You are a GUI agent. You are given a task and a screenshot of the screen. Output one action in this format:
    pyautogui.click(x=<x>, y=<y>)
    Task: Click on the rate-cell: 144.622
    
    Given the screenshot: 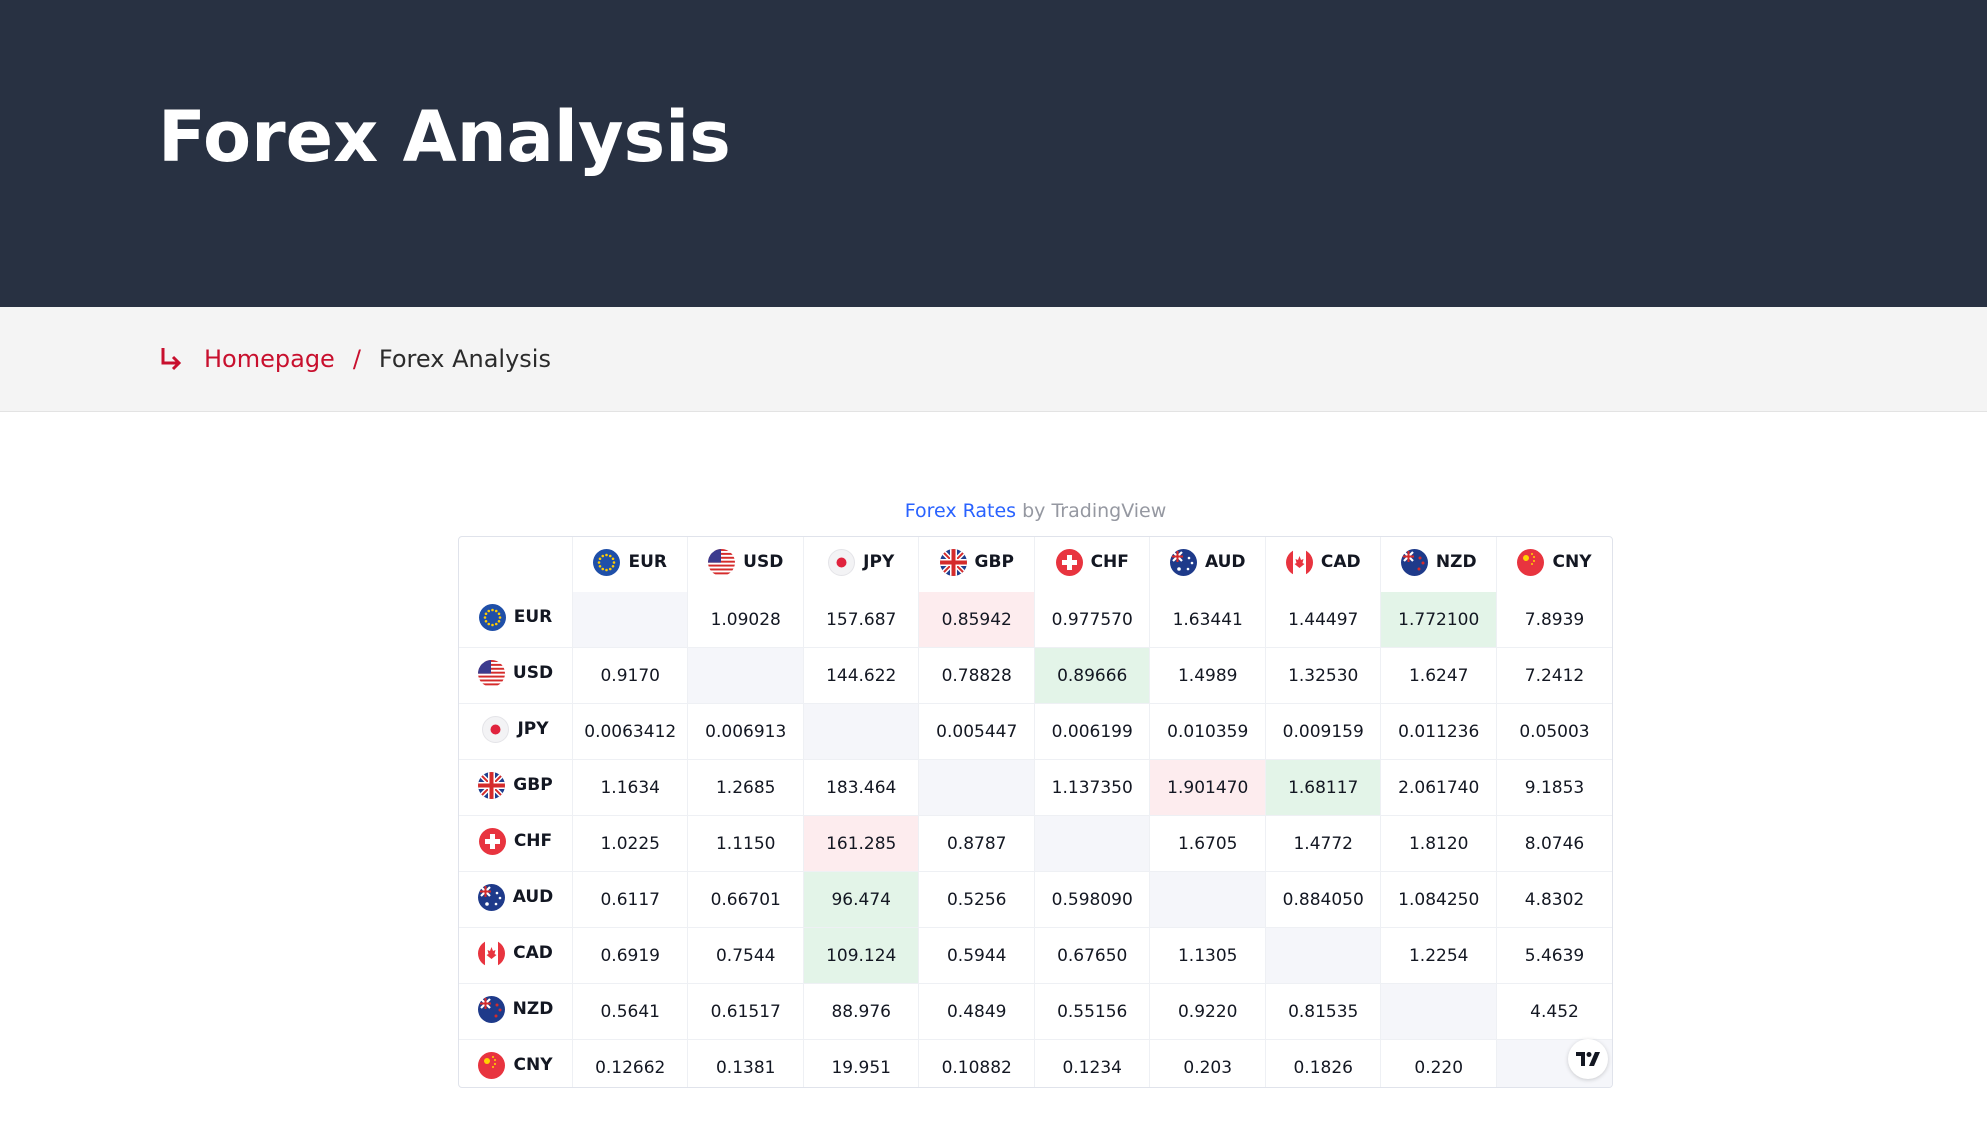 What is the action you would take?
    pyautogui.click(x=860, y=675)
    